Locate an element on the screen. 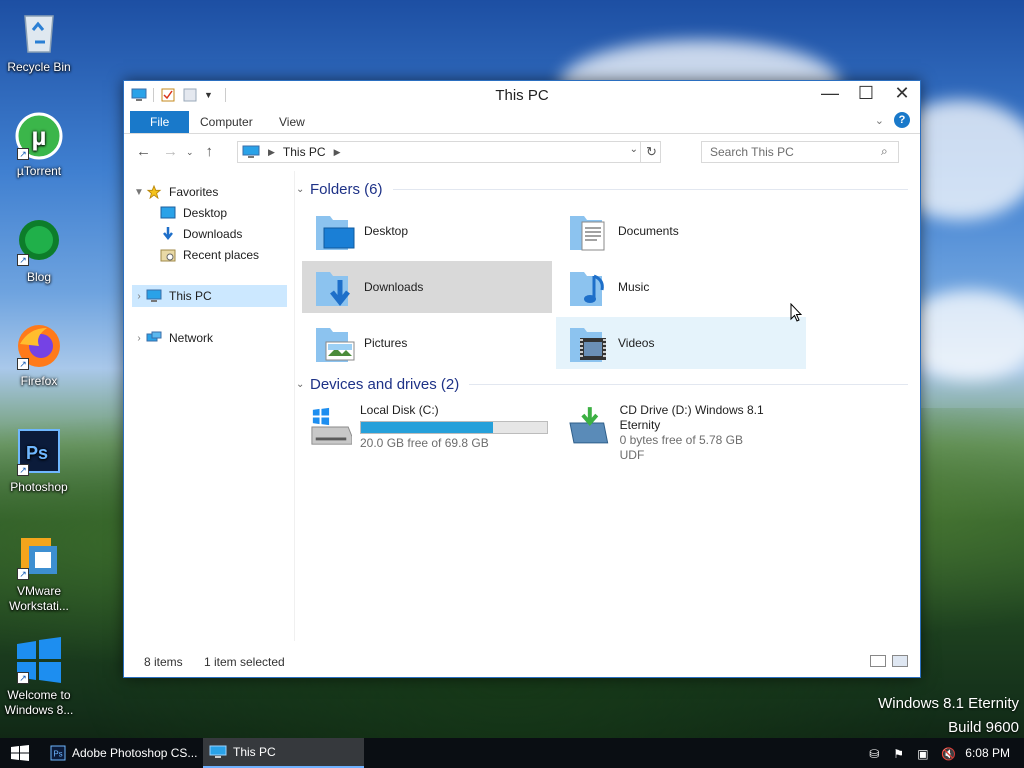  nav-downloads: Downloads is located at coordinates (201, 234).